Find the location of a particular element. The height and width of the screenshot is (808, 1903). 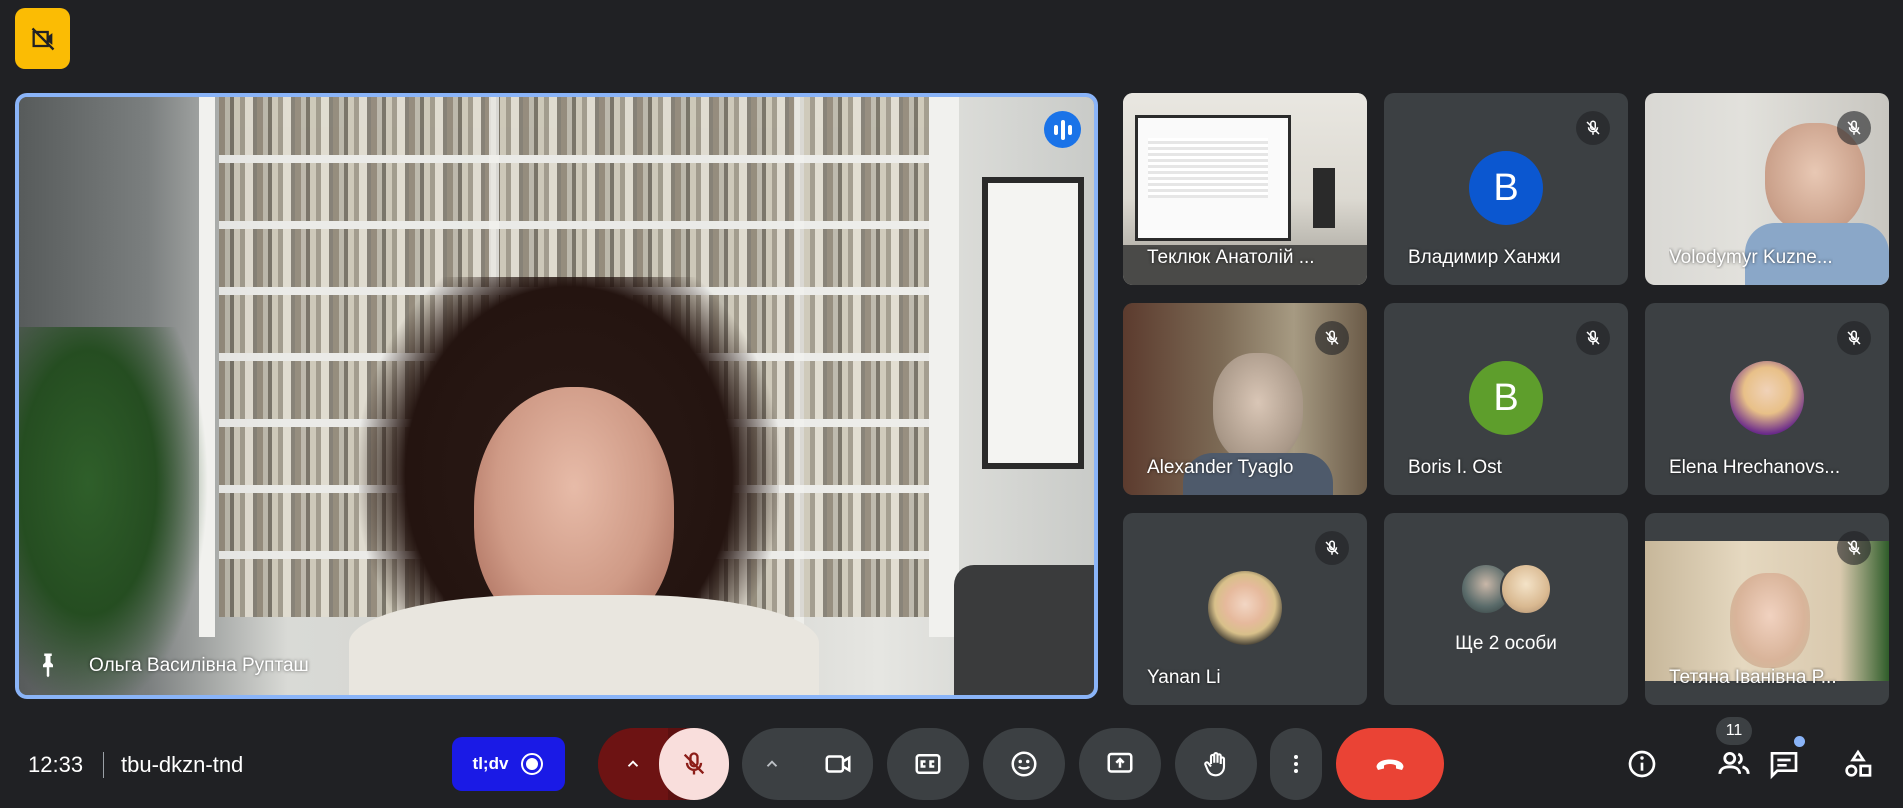

chat-button is located at coordinates (1784, 764).